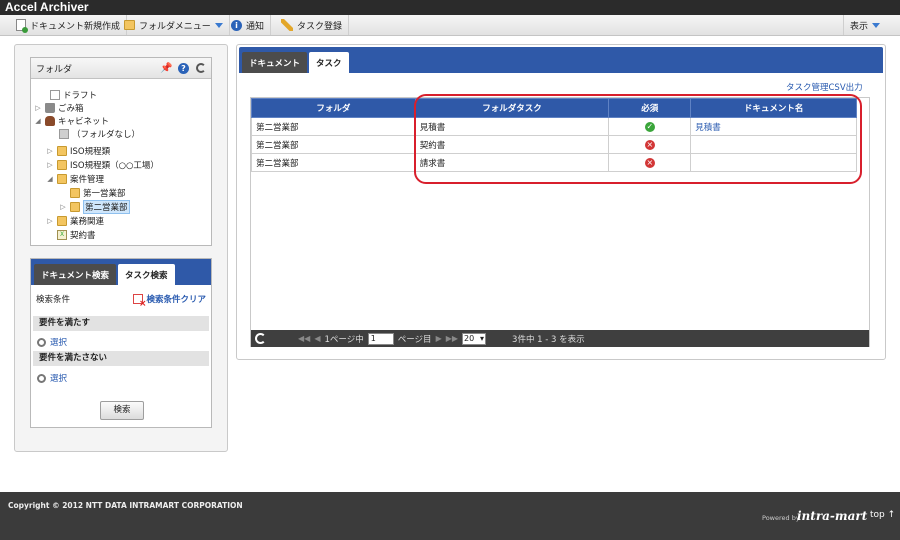 This screenshot has height=540, width=900. Describe the element at coordinates (121, 301) in the screenshot. I see `search-conditions-header: 検索条件 検索条件クリア` at that location.